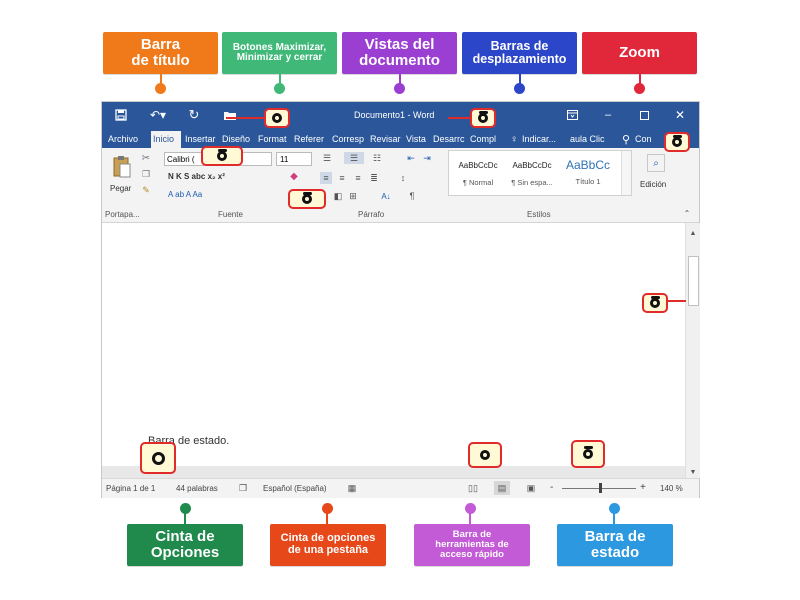  Describe the element at coordinates (358, 178) in the screenshot. I see `align-right-icon: ≡` at that location.